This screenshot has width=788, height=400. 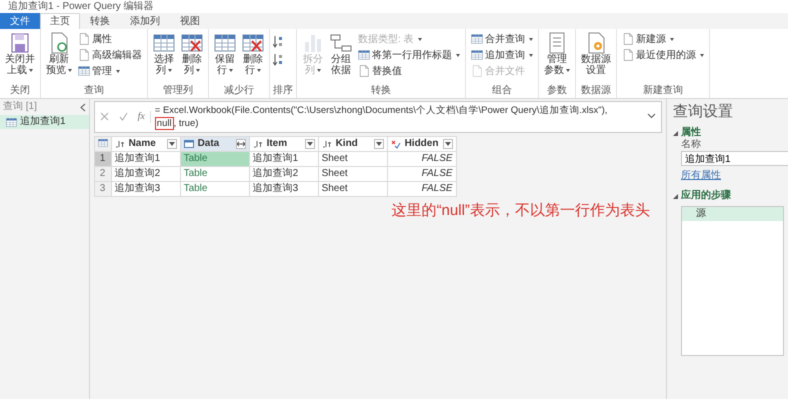 I want to click on row-number: 1, so click(x=103, y=159).